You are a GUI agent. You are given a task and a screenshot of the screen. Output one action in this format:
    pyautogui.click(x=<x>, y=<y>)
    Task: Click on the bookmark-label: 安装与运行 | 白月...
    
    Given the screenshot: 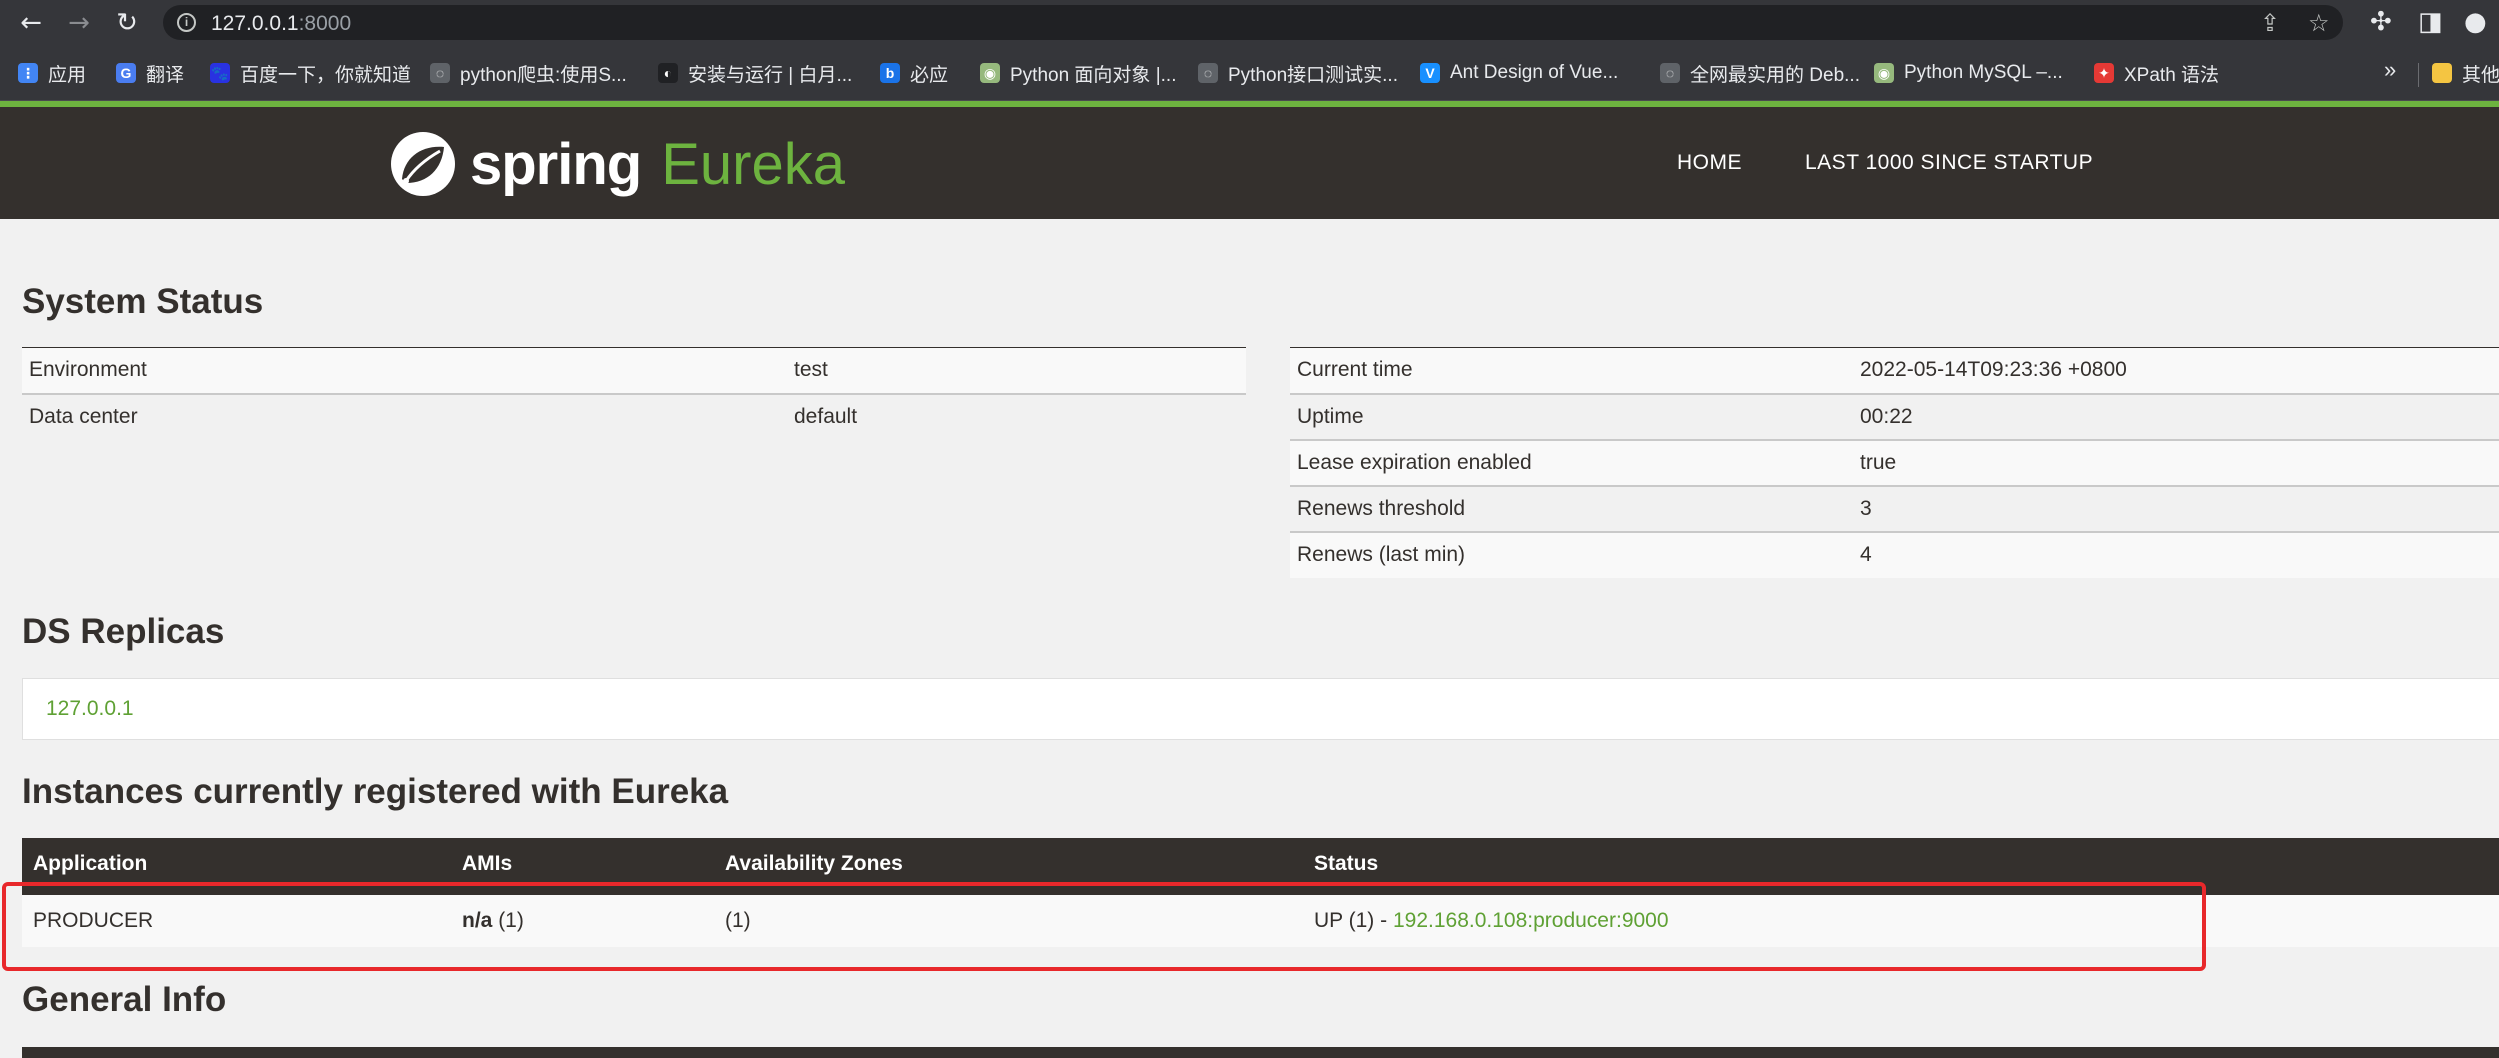 What is the action you would take?
    pyautogui.click(x=770, y=75)
    